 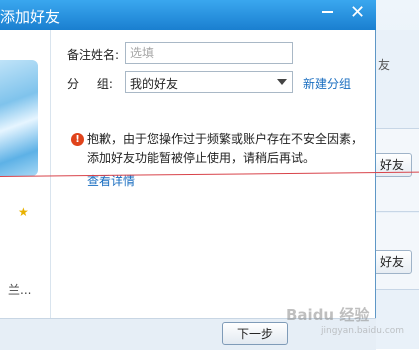 What do you see at coordinates (77, 139) in the screenshot?
I see `warning-icon: !` at bounding box center [77, 139].